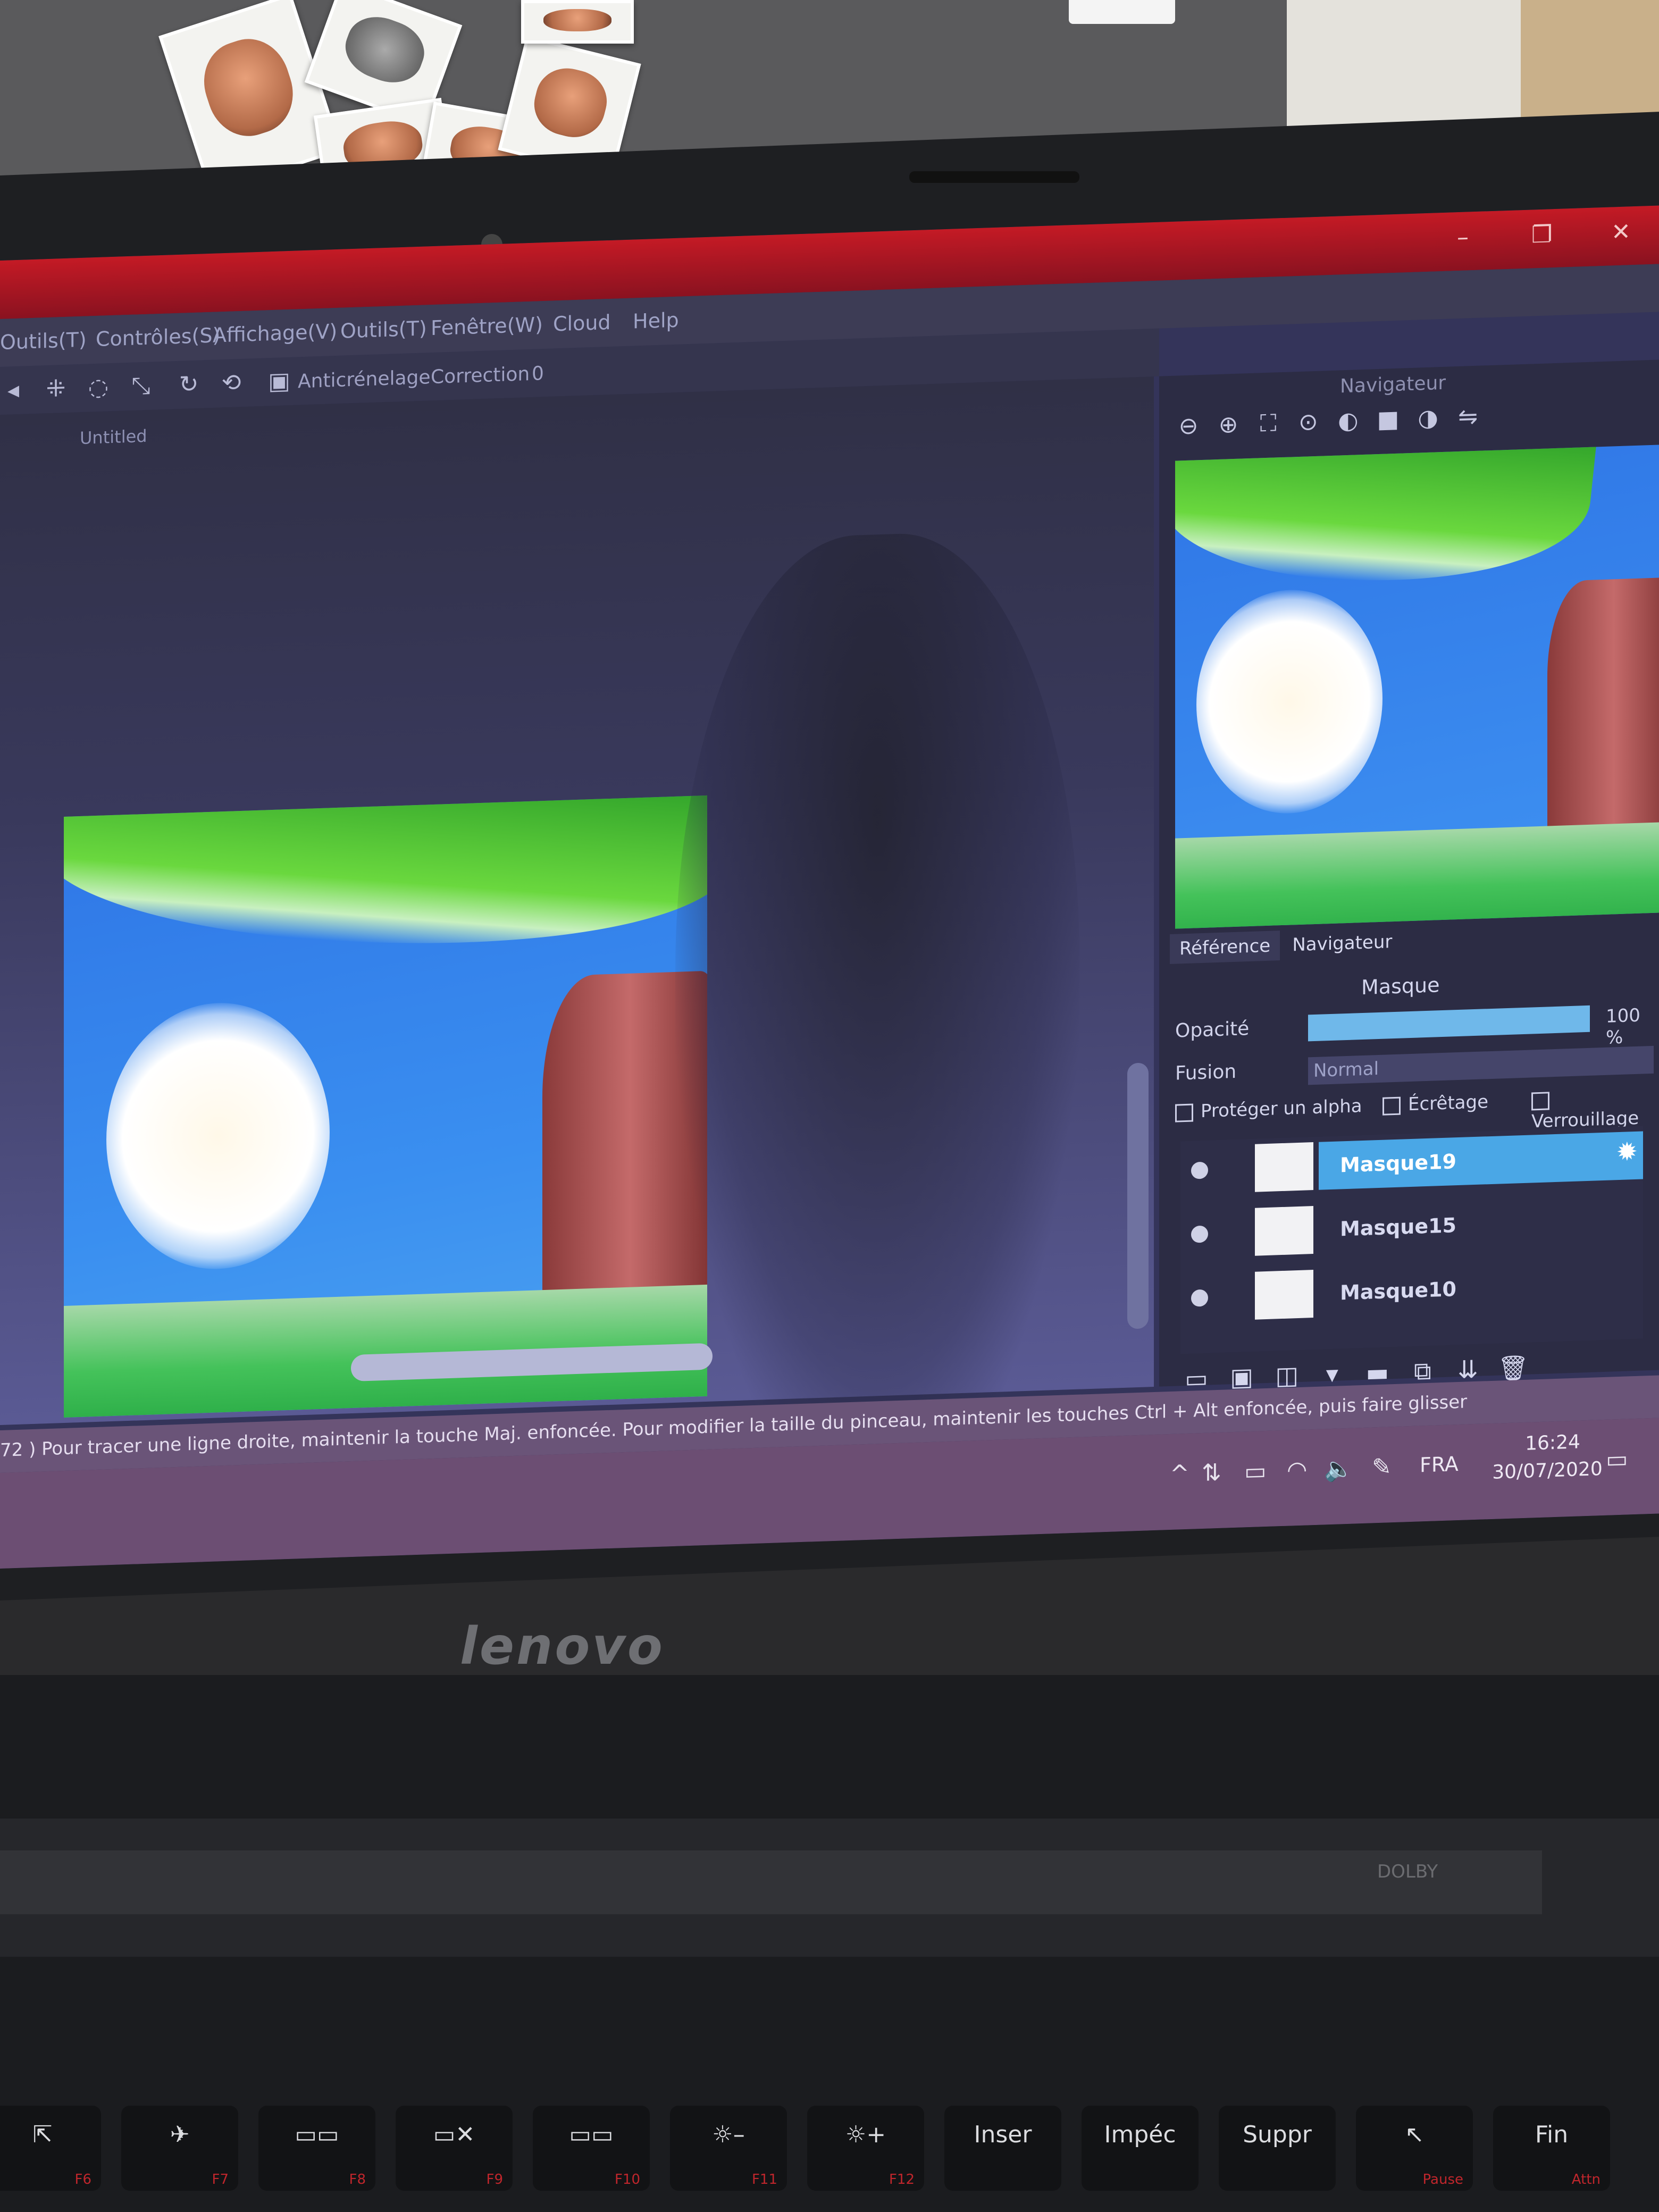 The image size is (1659, 2212). What do you see at coordinates (454, 2148) in the screenshot?
I see `keyboard-key: ▭✕ F9` at bounding box center [454, 2148].